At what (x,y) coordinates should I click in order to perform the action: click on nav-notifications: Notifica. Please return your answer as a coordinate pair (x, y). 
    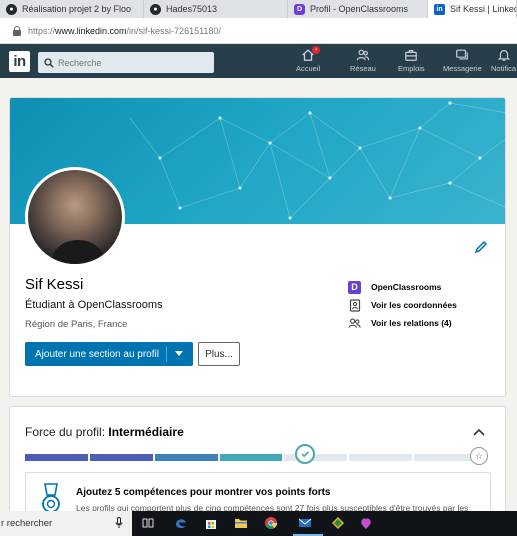
    Looking at the image, I should click on (503, 62).